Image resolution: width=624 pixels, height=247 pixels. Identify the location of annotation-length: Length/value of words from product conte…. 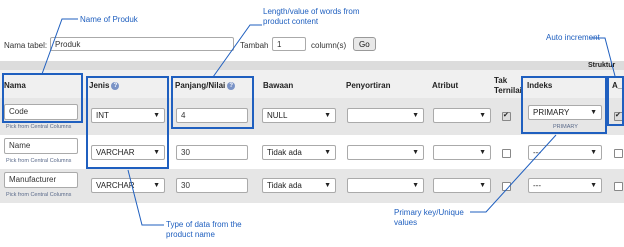
(311, 16).